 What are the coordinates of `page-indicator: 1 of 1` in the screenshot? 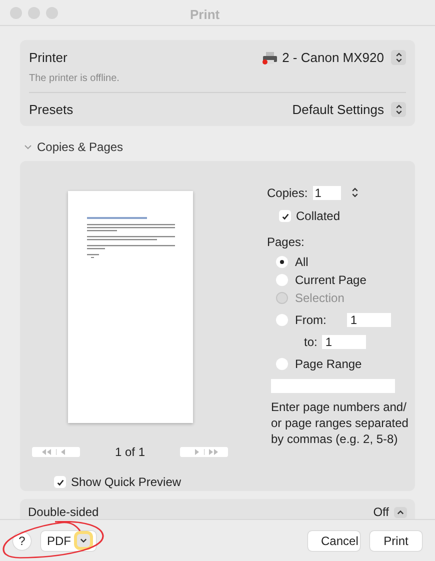 It's located at (130, 452).